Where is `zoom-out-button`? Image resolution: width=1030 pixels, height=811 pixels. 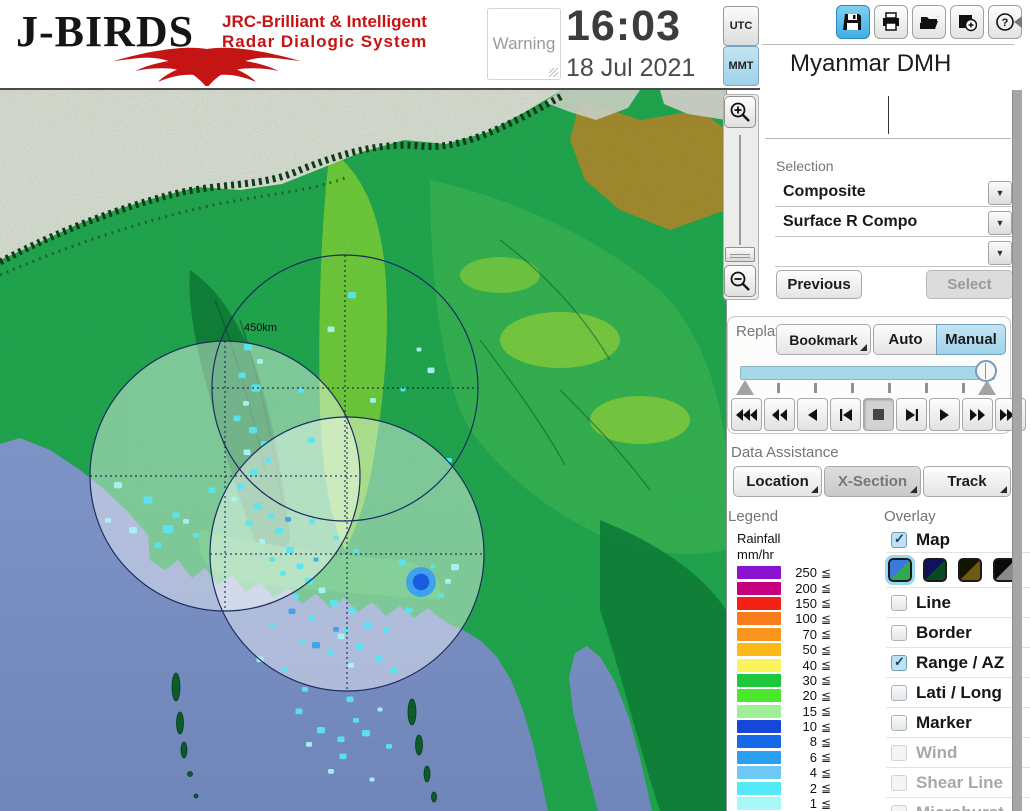
zoom-out-button is located at coordinates (740, 281).